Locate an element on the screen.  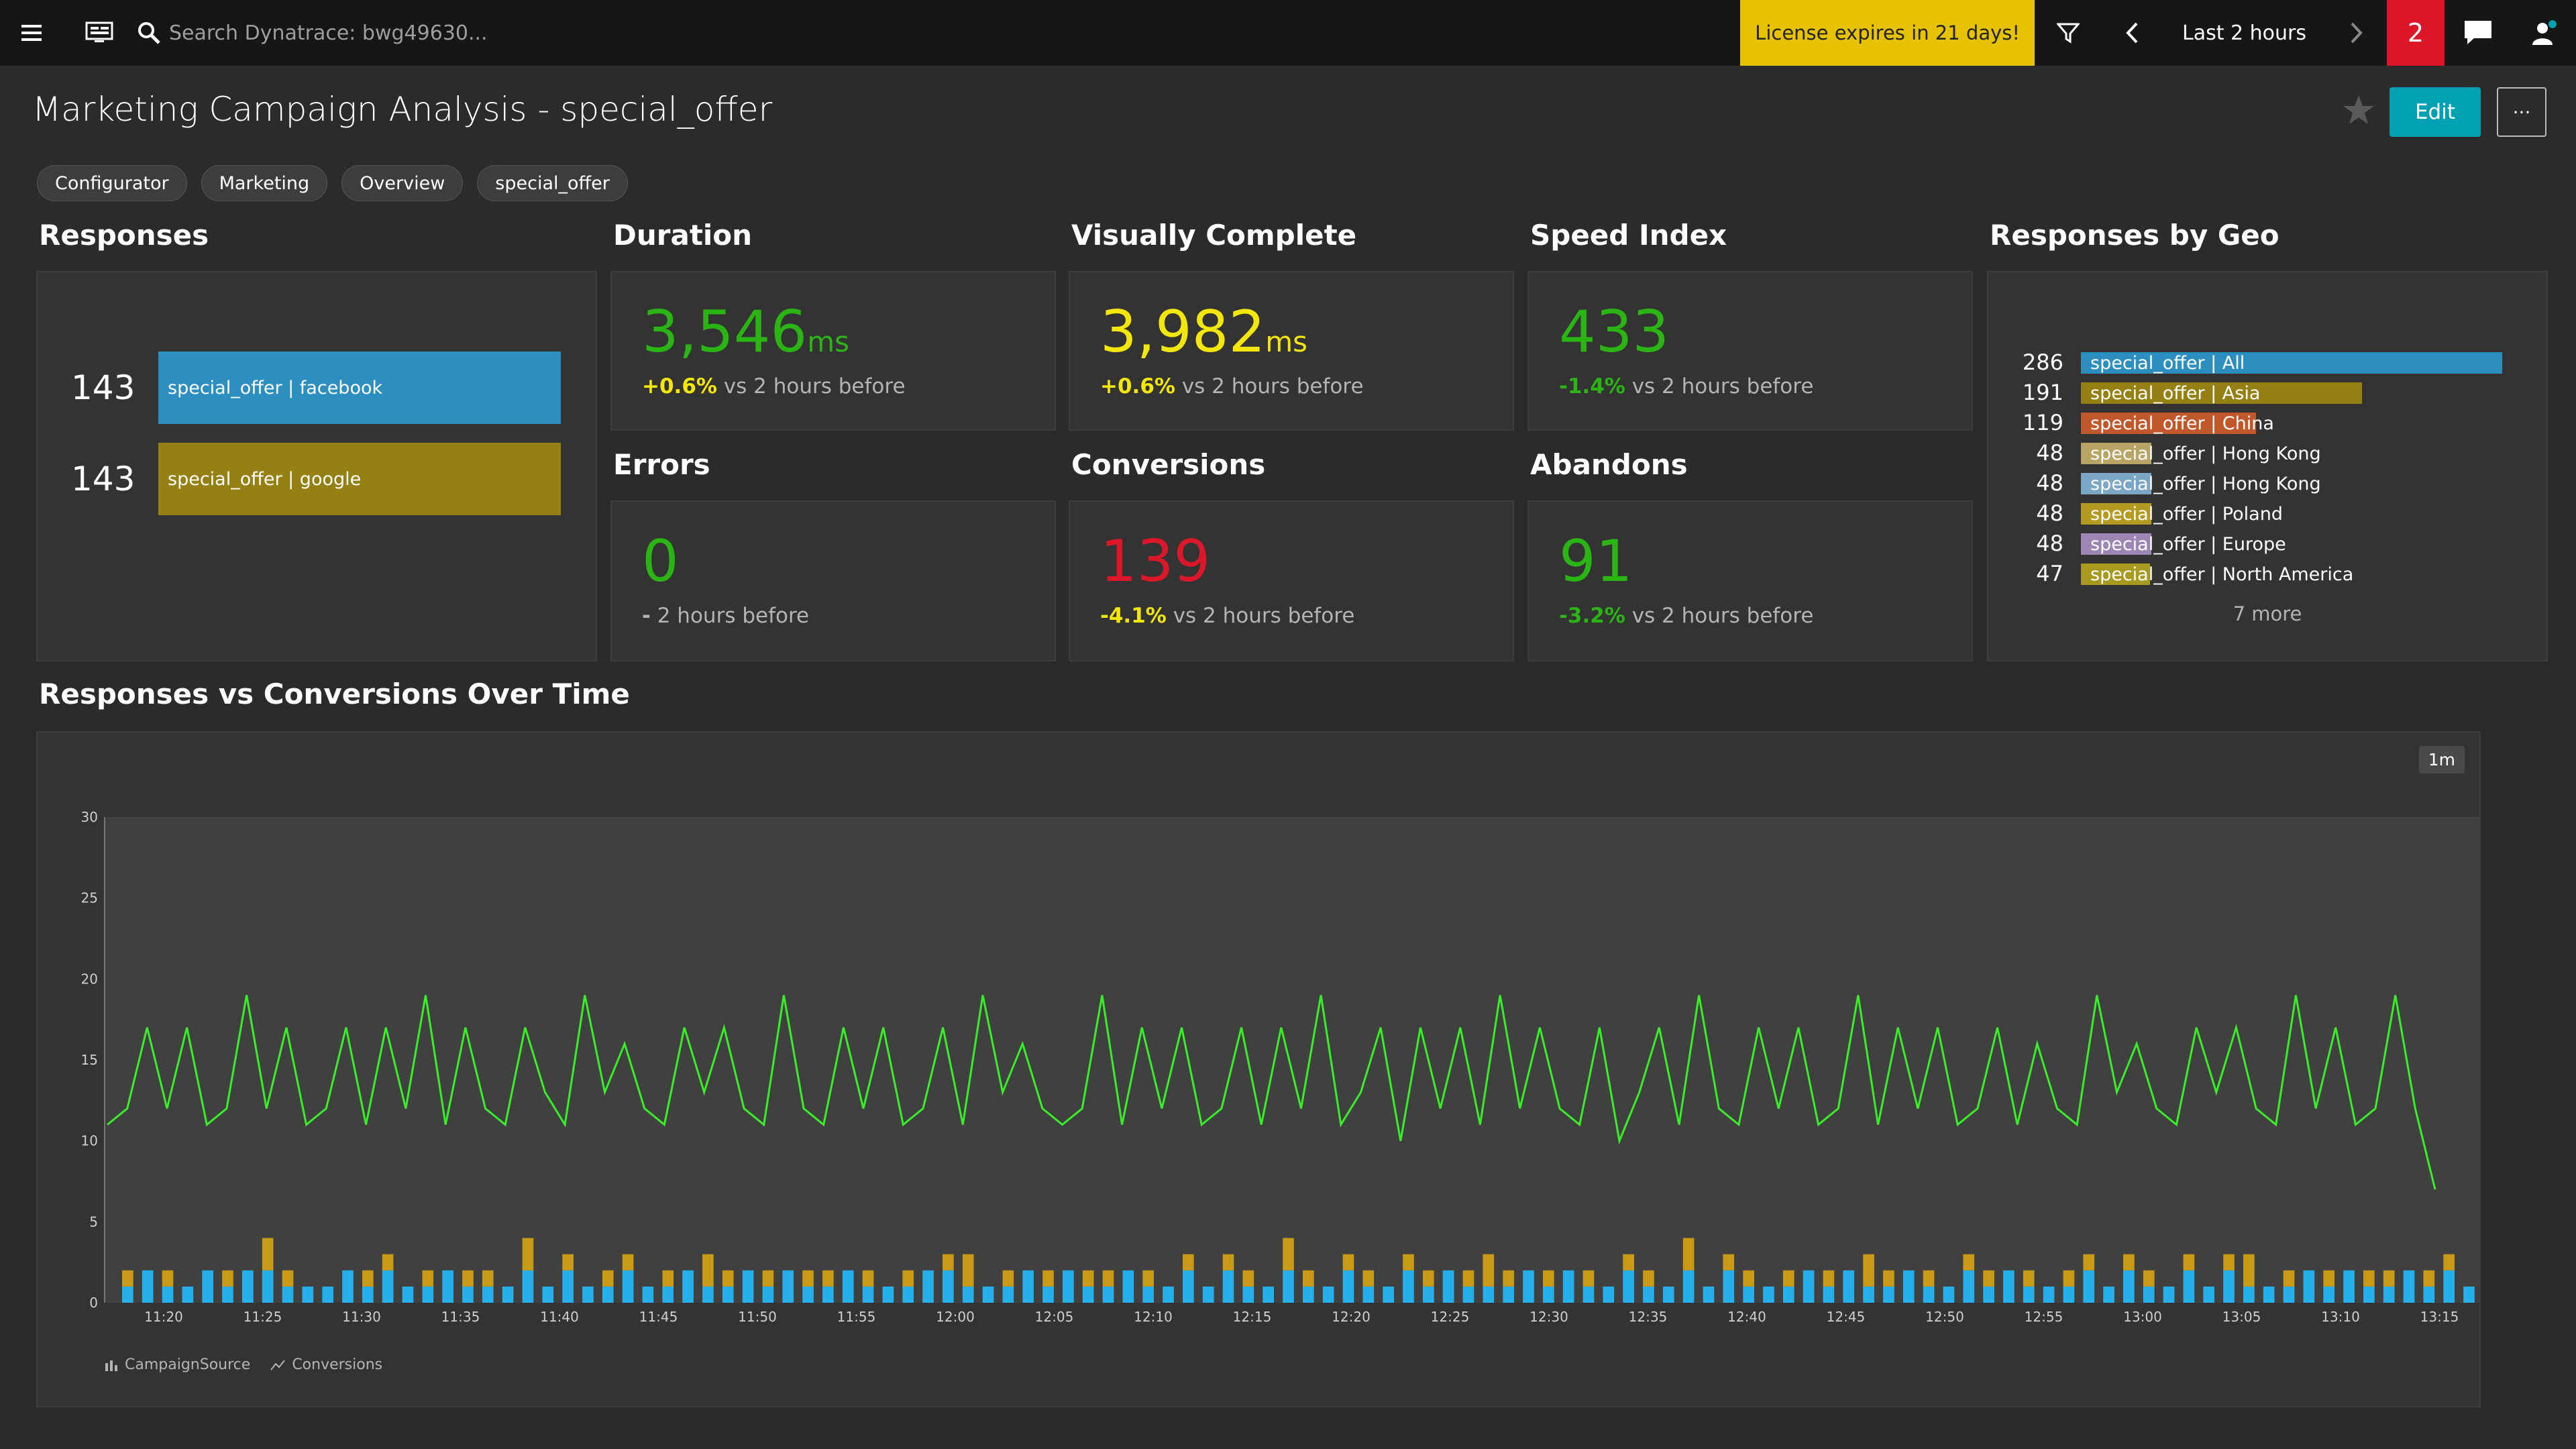
response-row: 143 special_offer | facebook is located at coordinates (316, 388).